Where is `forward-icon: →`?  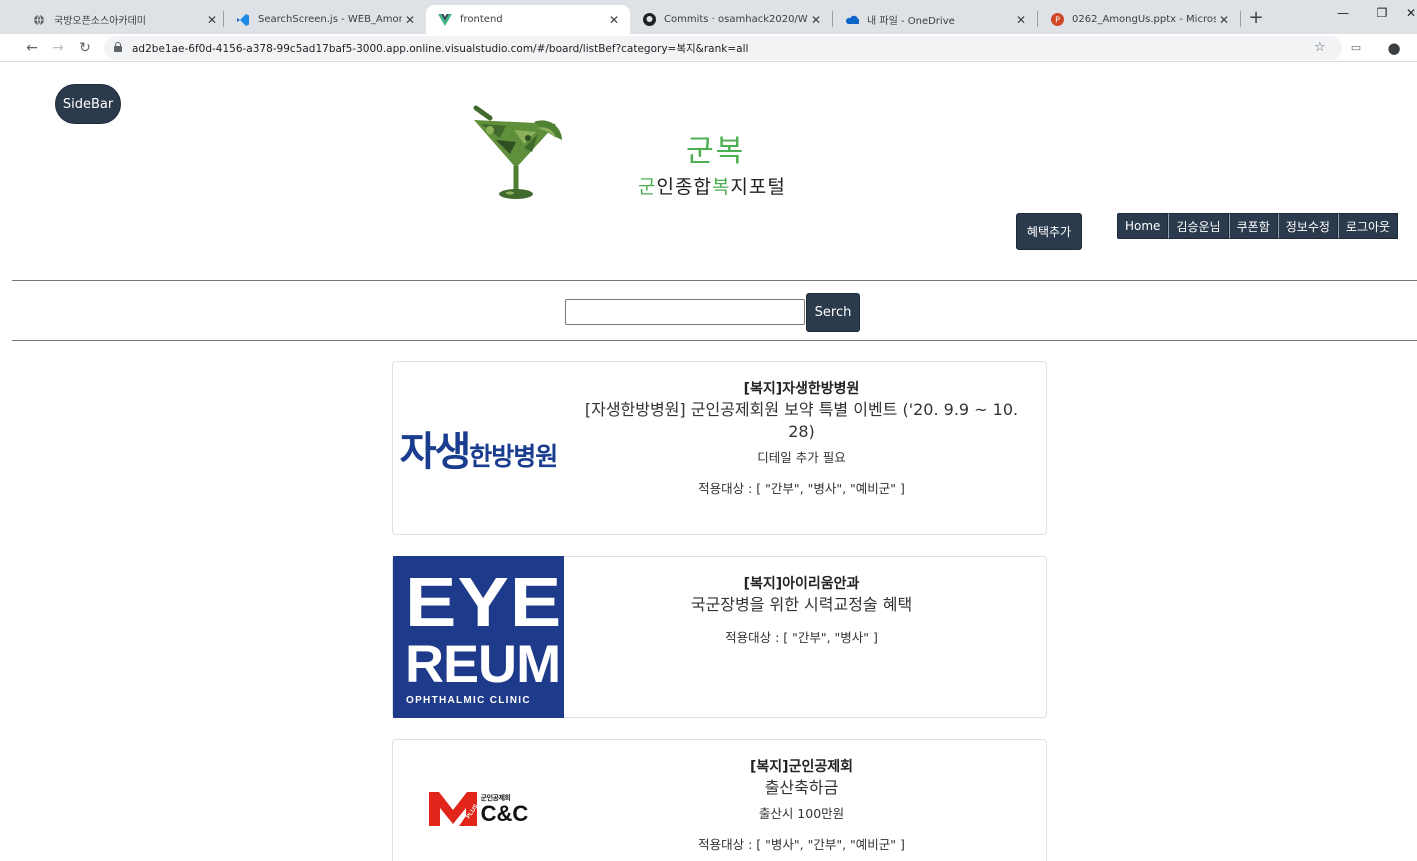
forward-icon: → is located at coordinates (58, 48).